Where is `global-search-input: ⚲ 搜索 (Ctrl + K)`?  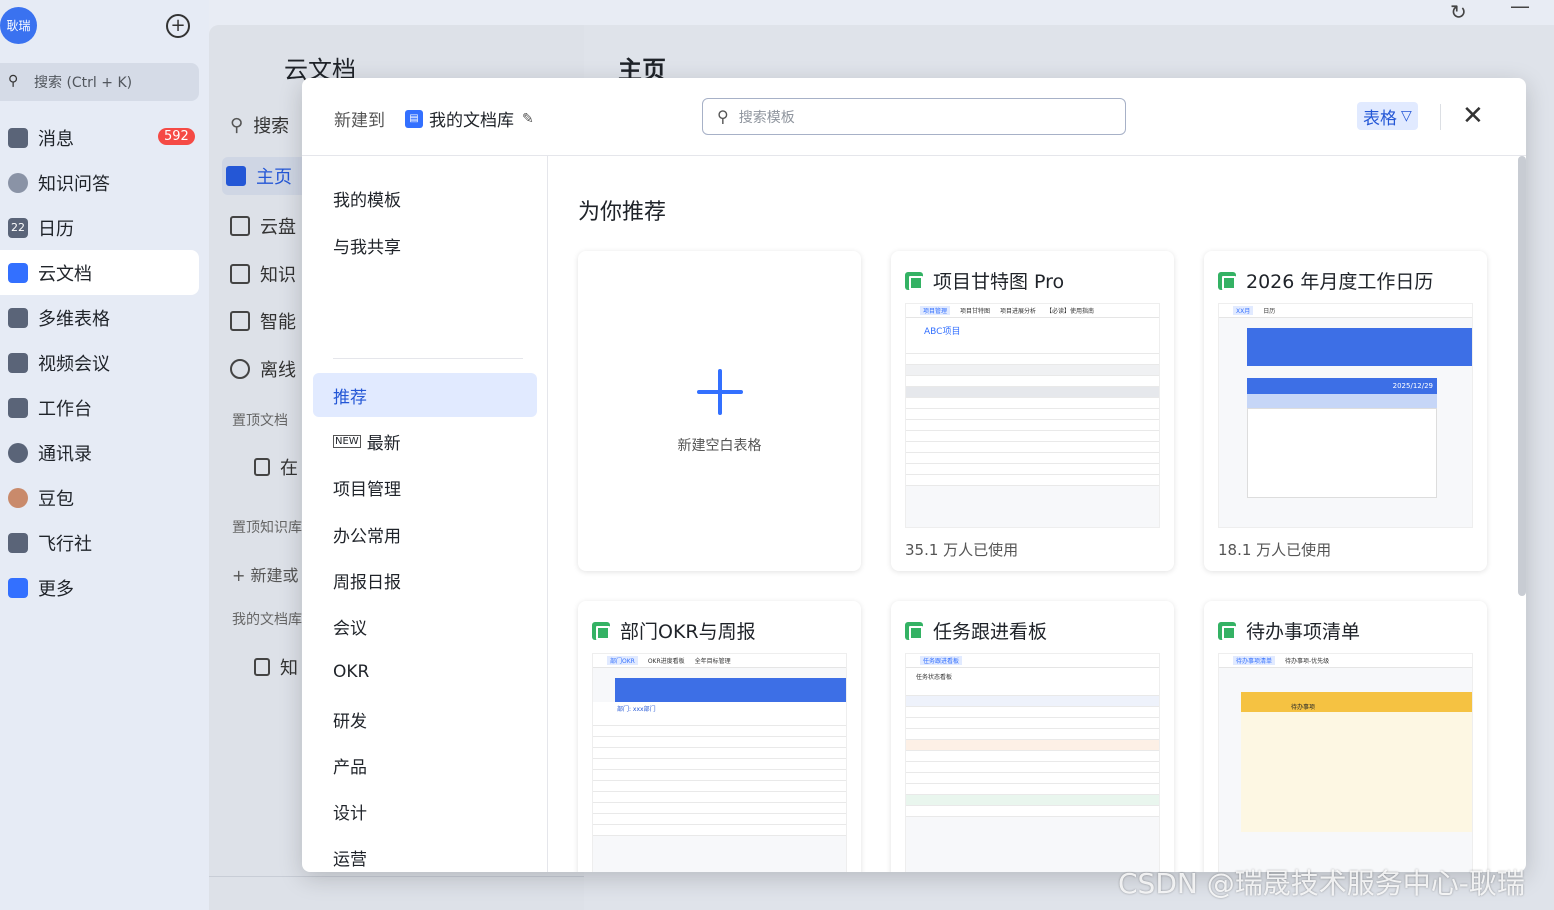
global-search-input: ⚲ 搜索 (Ctrl + K) is located at coordinates (99, 82).